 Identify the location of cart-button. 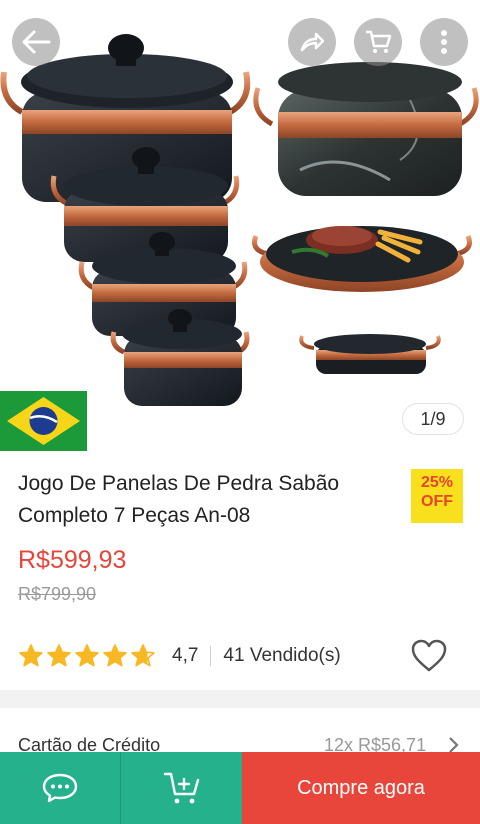
(378, 42).